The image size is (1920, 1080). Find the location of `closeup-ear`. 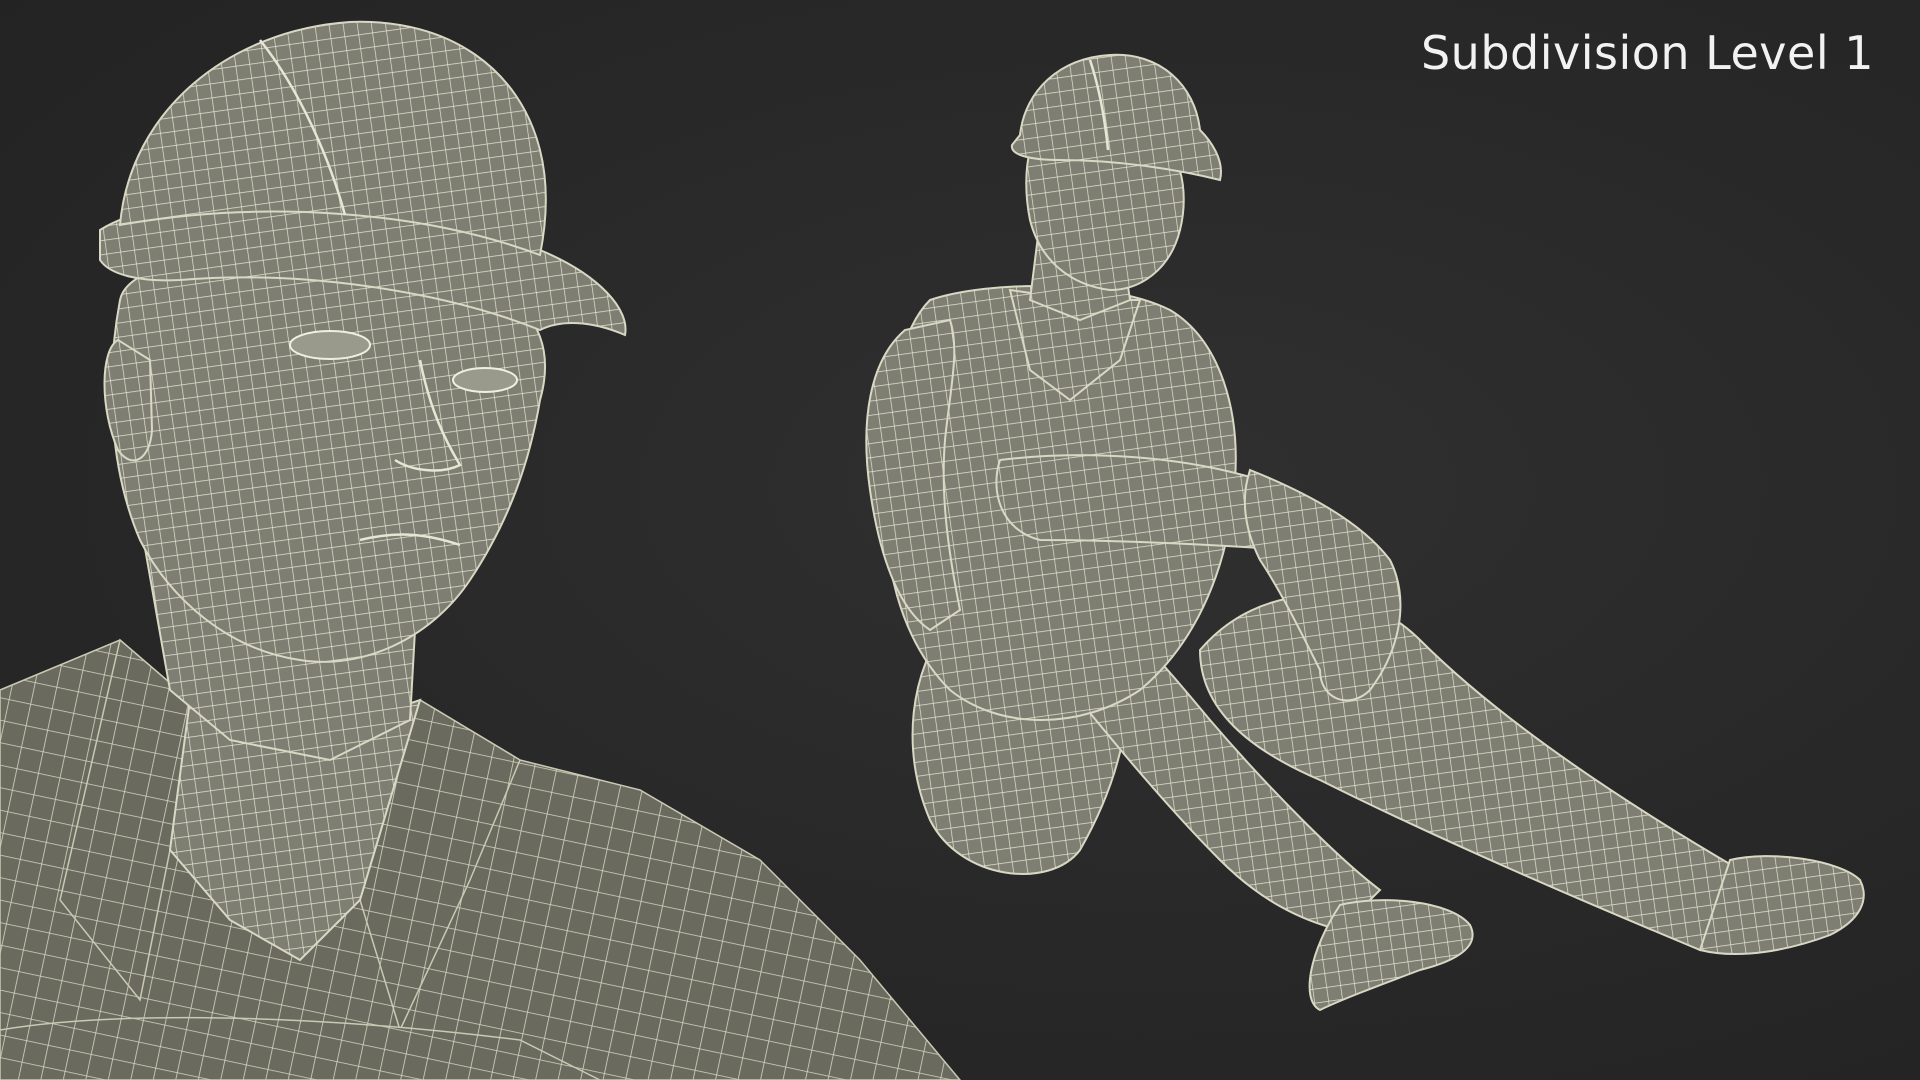

closeup-ear is located at coordinates (128, 400).